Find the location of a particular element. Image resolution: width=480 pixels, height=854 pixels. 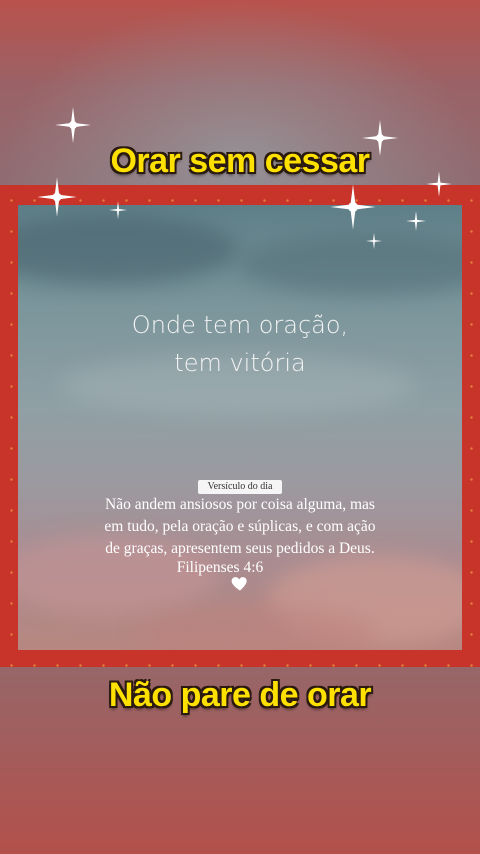

white-heart-icon is located at coordinates (239, 584).